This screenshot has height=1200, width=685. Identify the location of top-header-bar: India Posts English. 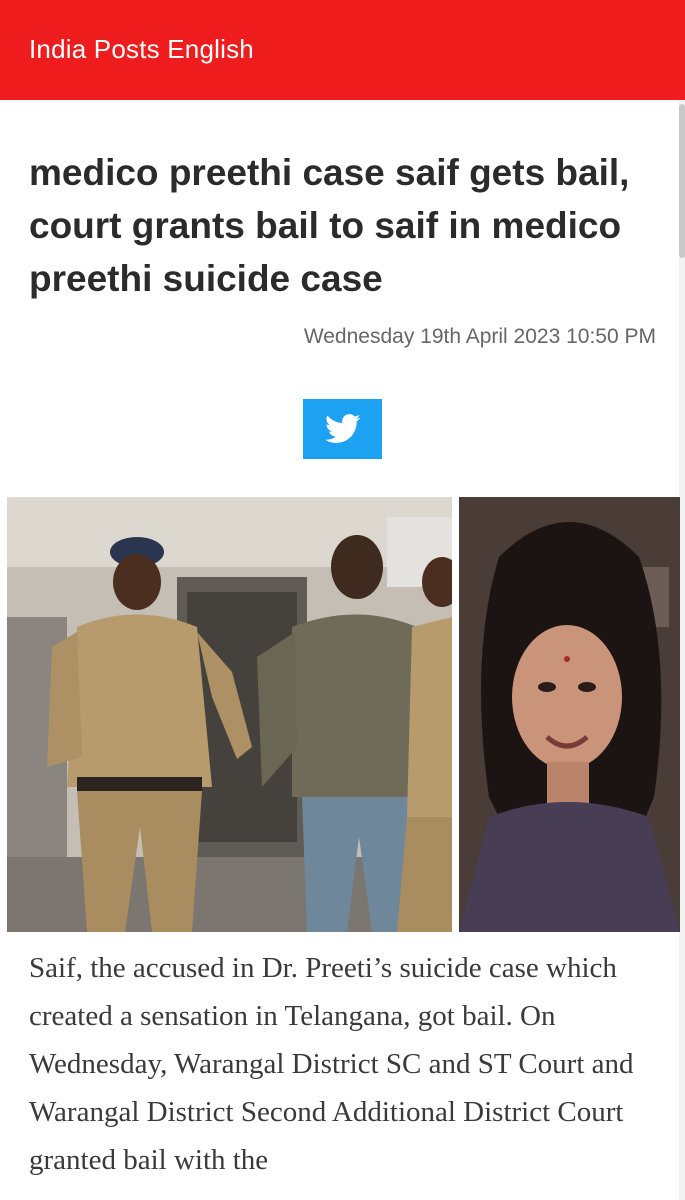
(342, 50).